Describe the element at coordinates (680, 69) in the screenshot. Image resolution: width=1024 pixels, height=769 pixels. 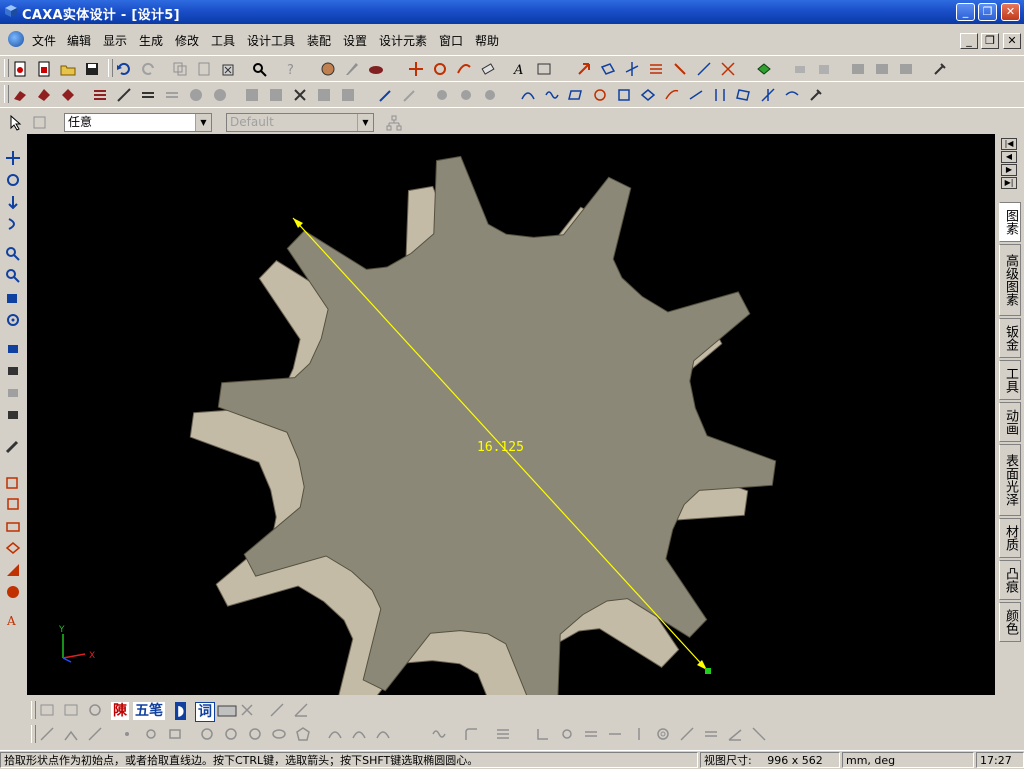
I see `measure-tool-icon` at that location.